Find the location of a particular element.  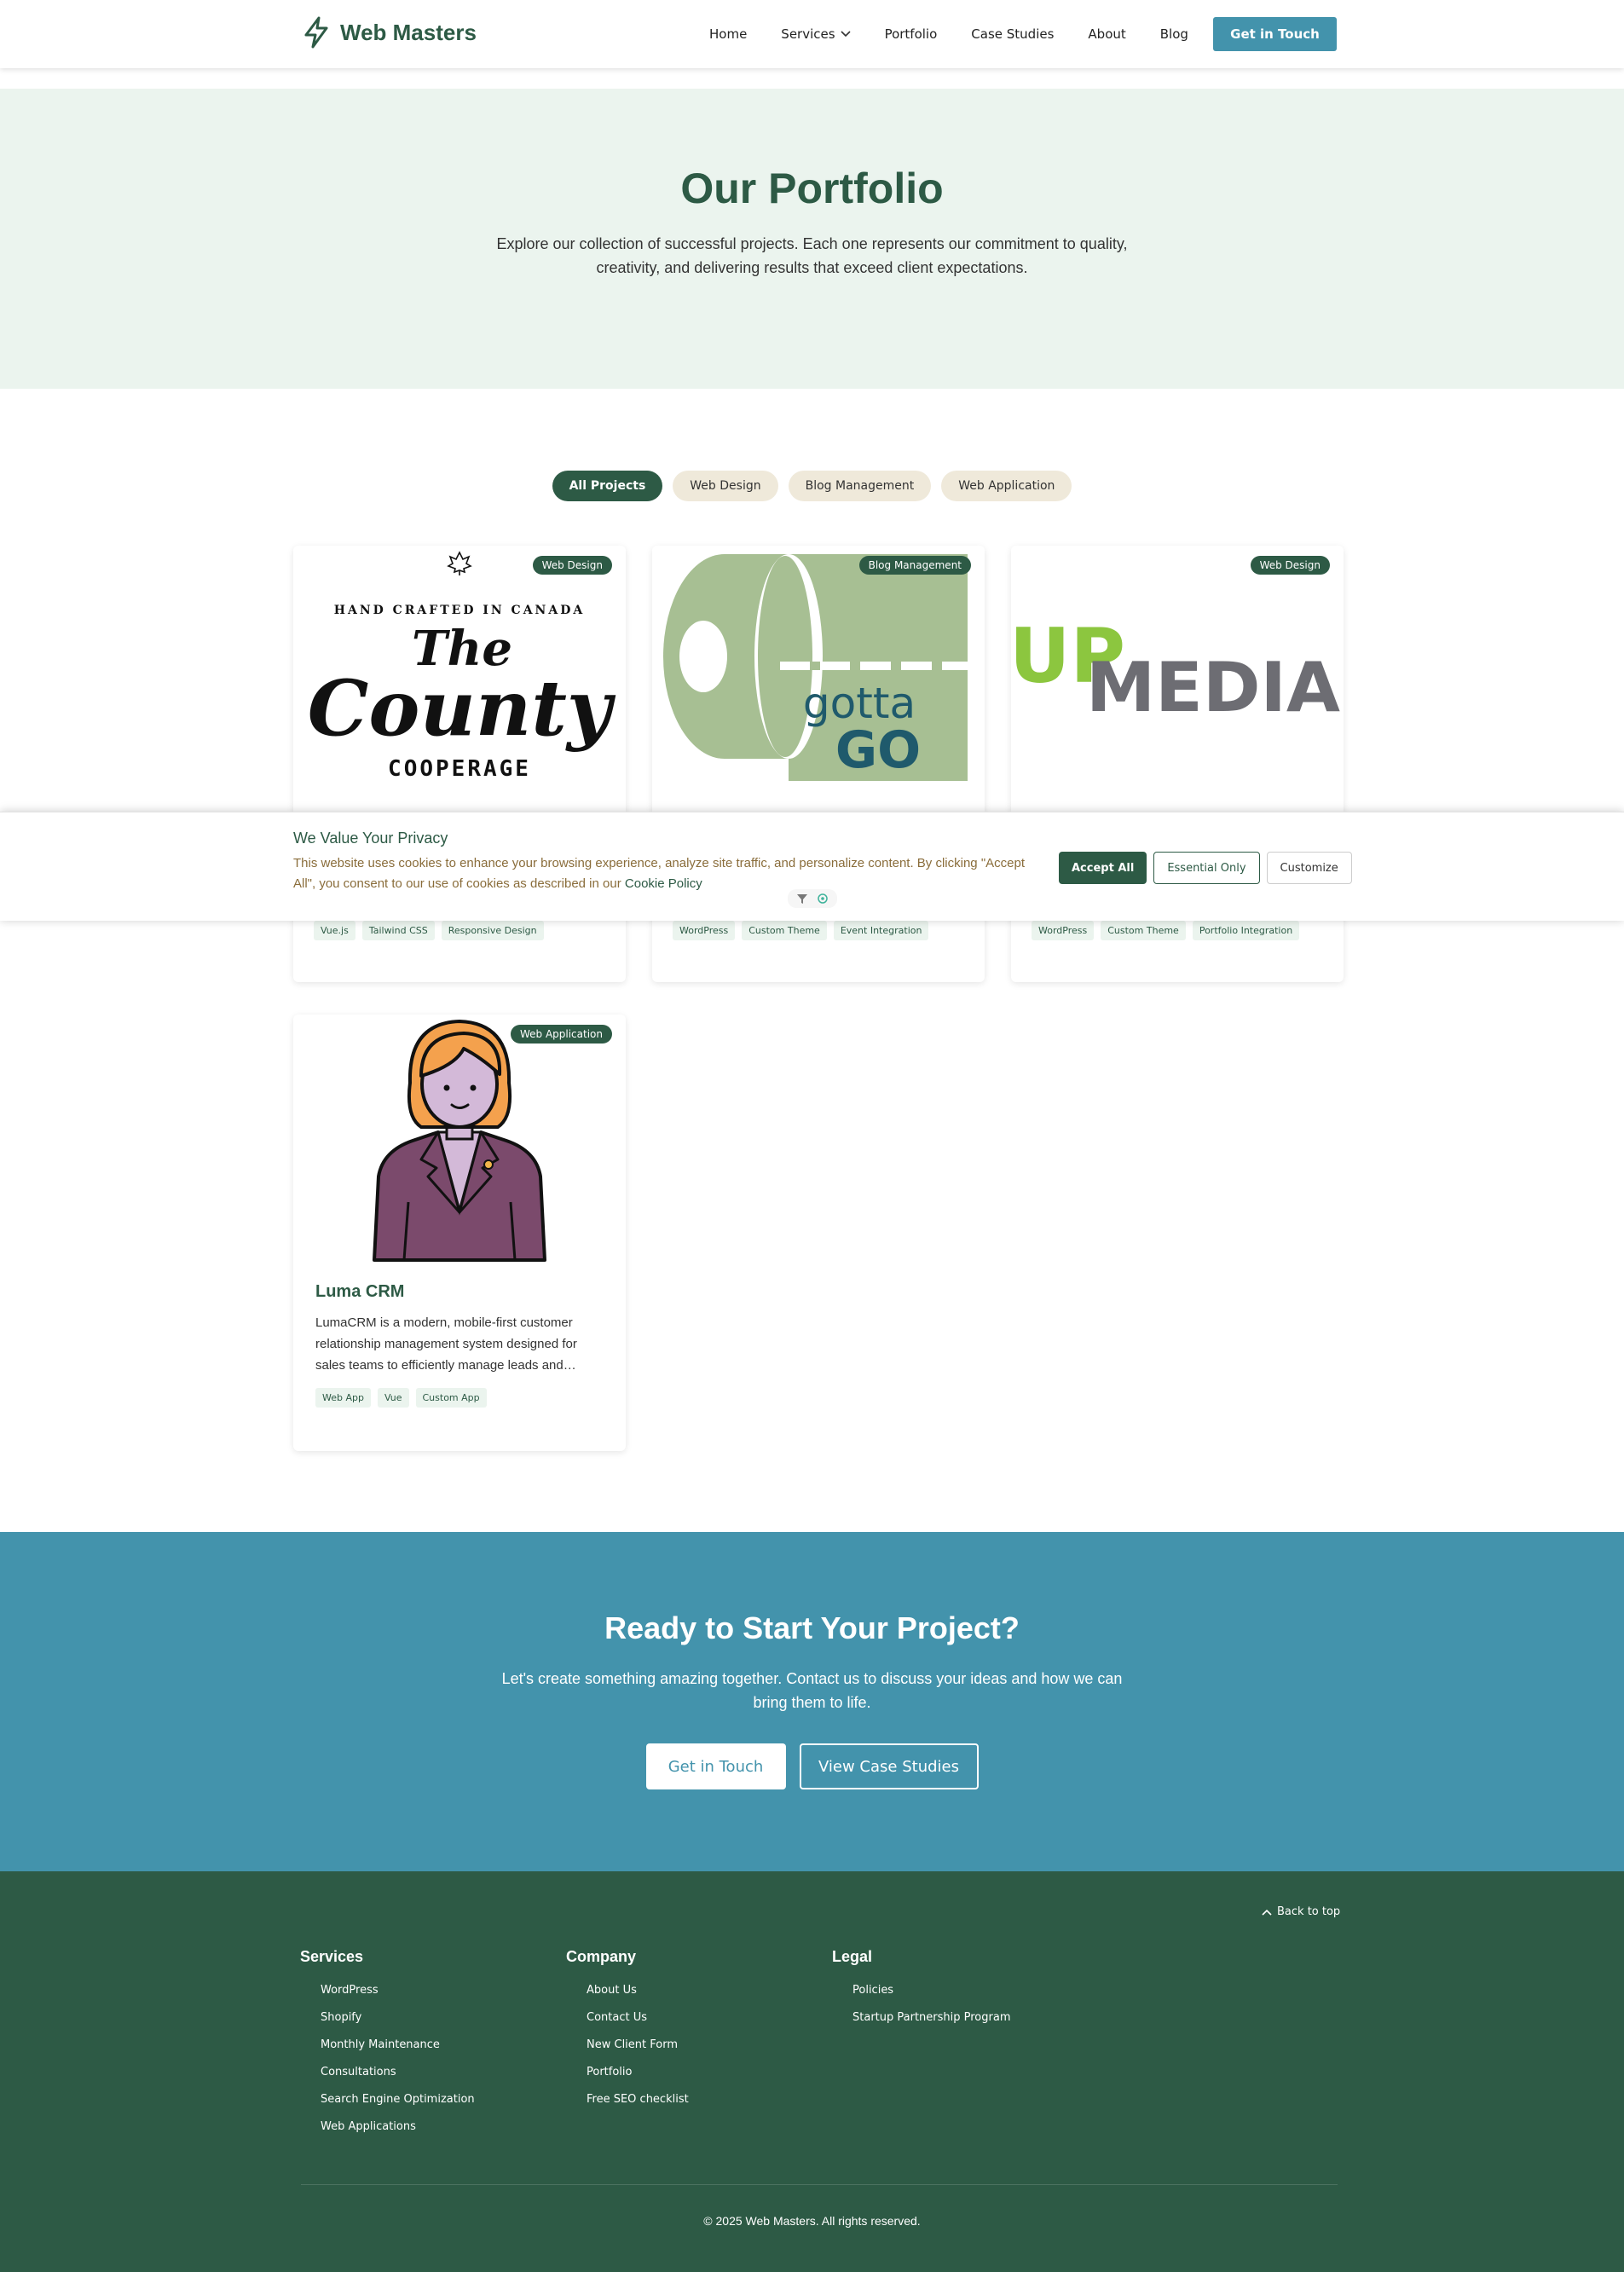

footer-link: WordPress is located at coordinates (387, 1989).